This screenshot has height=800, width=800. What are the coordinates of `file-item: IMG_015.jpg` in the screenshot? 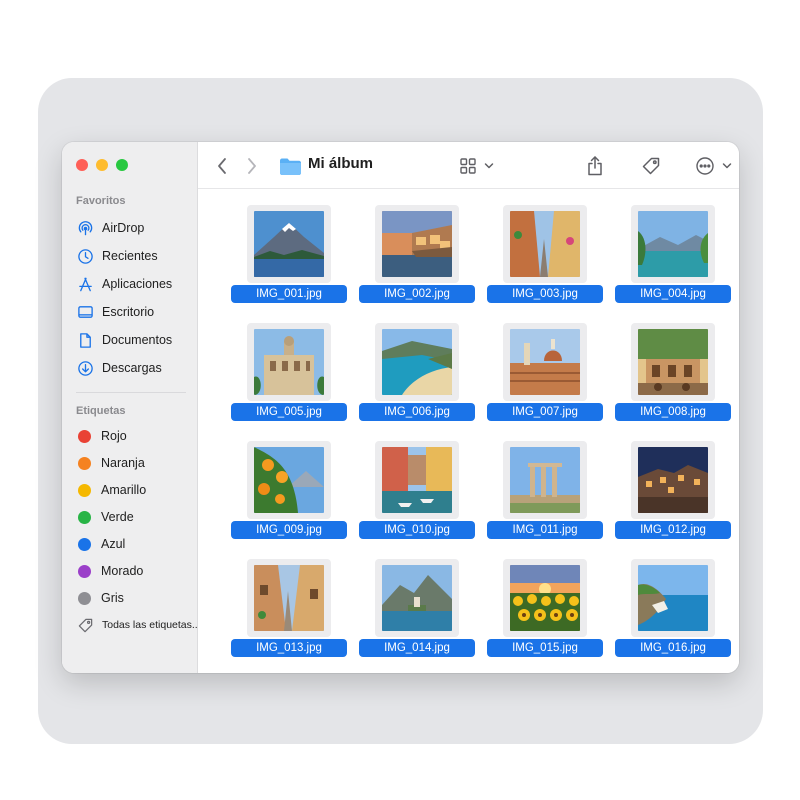 It's located at (547, 600).